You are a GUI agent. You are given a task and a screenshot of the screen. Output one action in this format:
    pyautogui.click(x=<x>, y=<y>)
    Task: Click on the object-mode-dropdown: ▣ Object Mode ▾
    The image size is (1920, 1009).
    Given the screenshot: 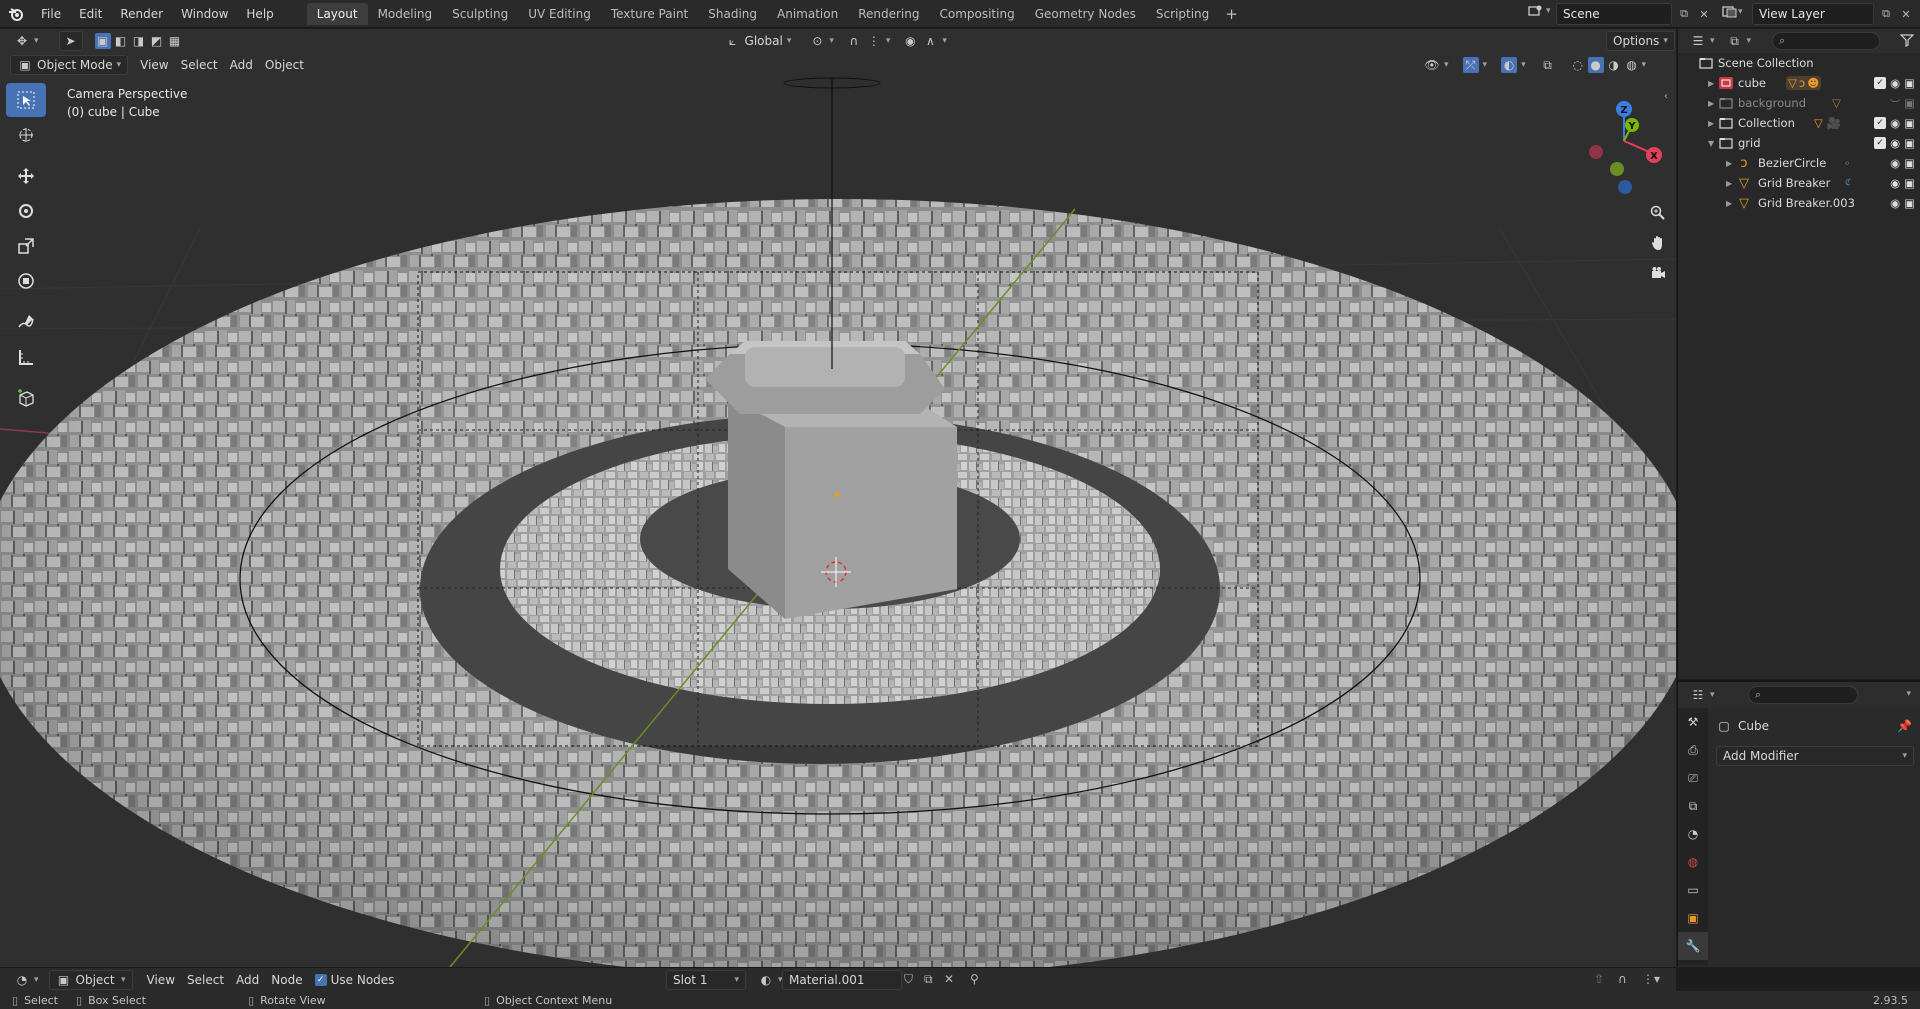 What is the action you would take?
    pyautogui.click(x=69, y=65)
    